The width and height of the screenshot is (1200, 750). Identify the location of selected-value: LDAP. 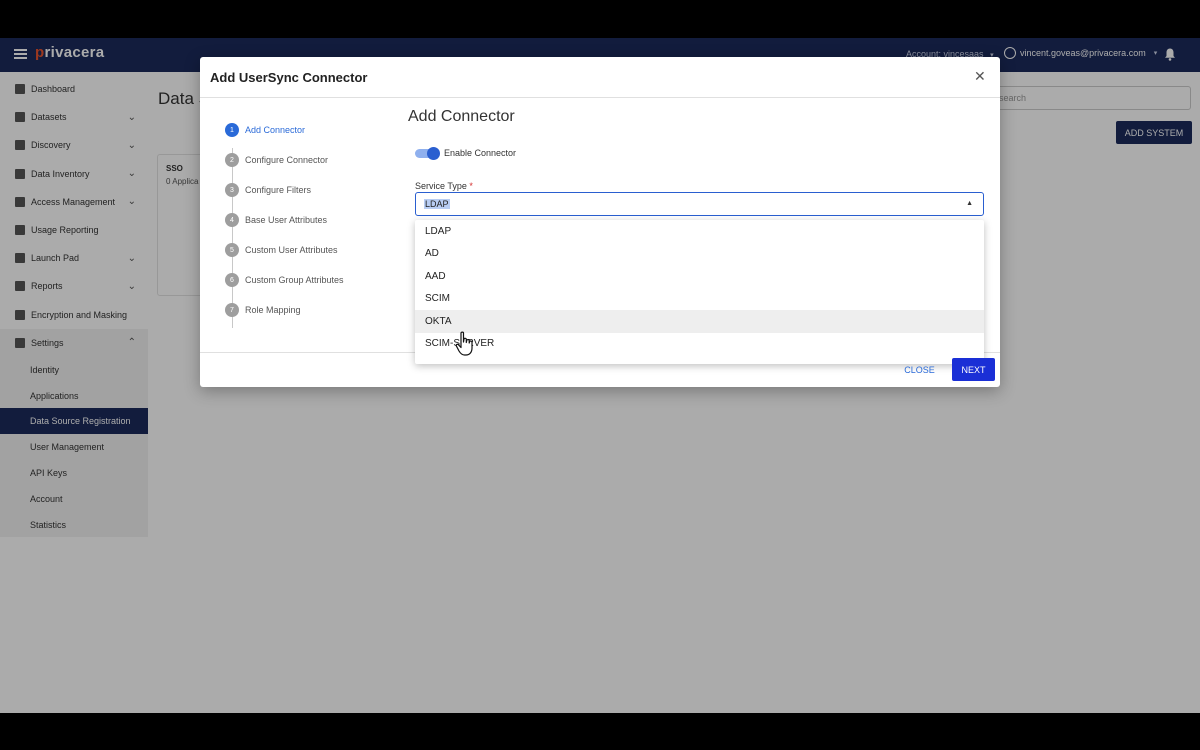
(437, 204).